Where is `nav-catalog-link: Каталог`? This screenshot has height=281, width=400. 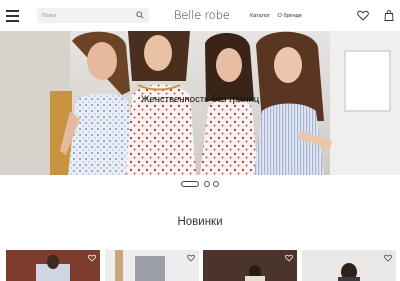
nav-catalog-link: Каталог is located at coordinates (260, 16).